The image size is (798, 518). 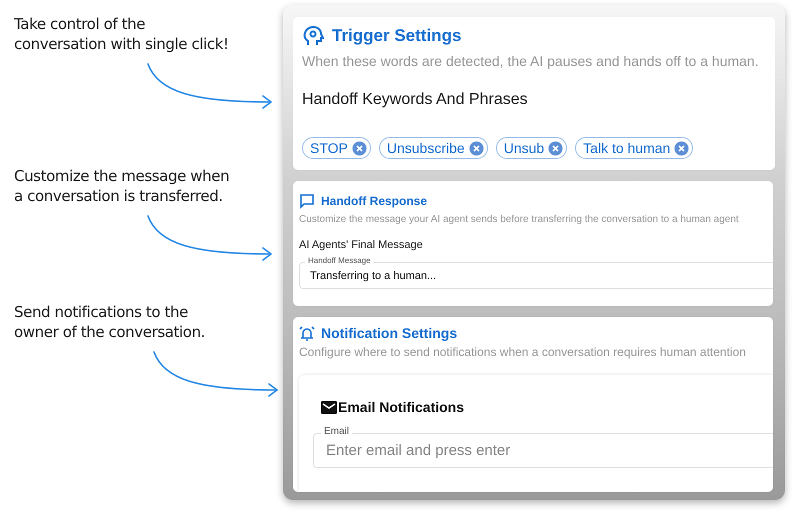 I want to click on email-field: Enter email and press enter, so click(x=543, y=450).